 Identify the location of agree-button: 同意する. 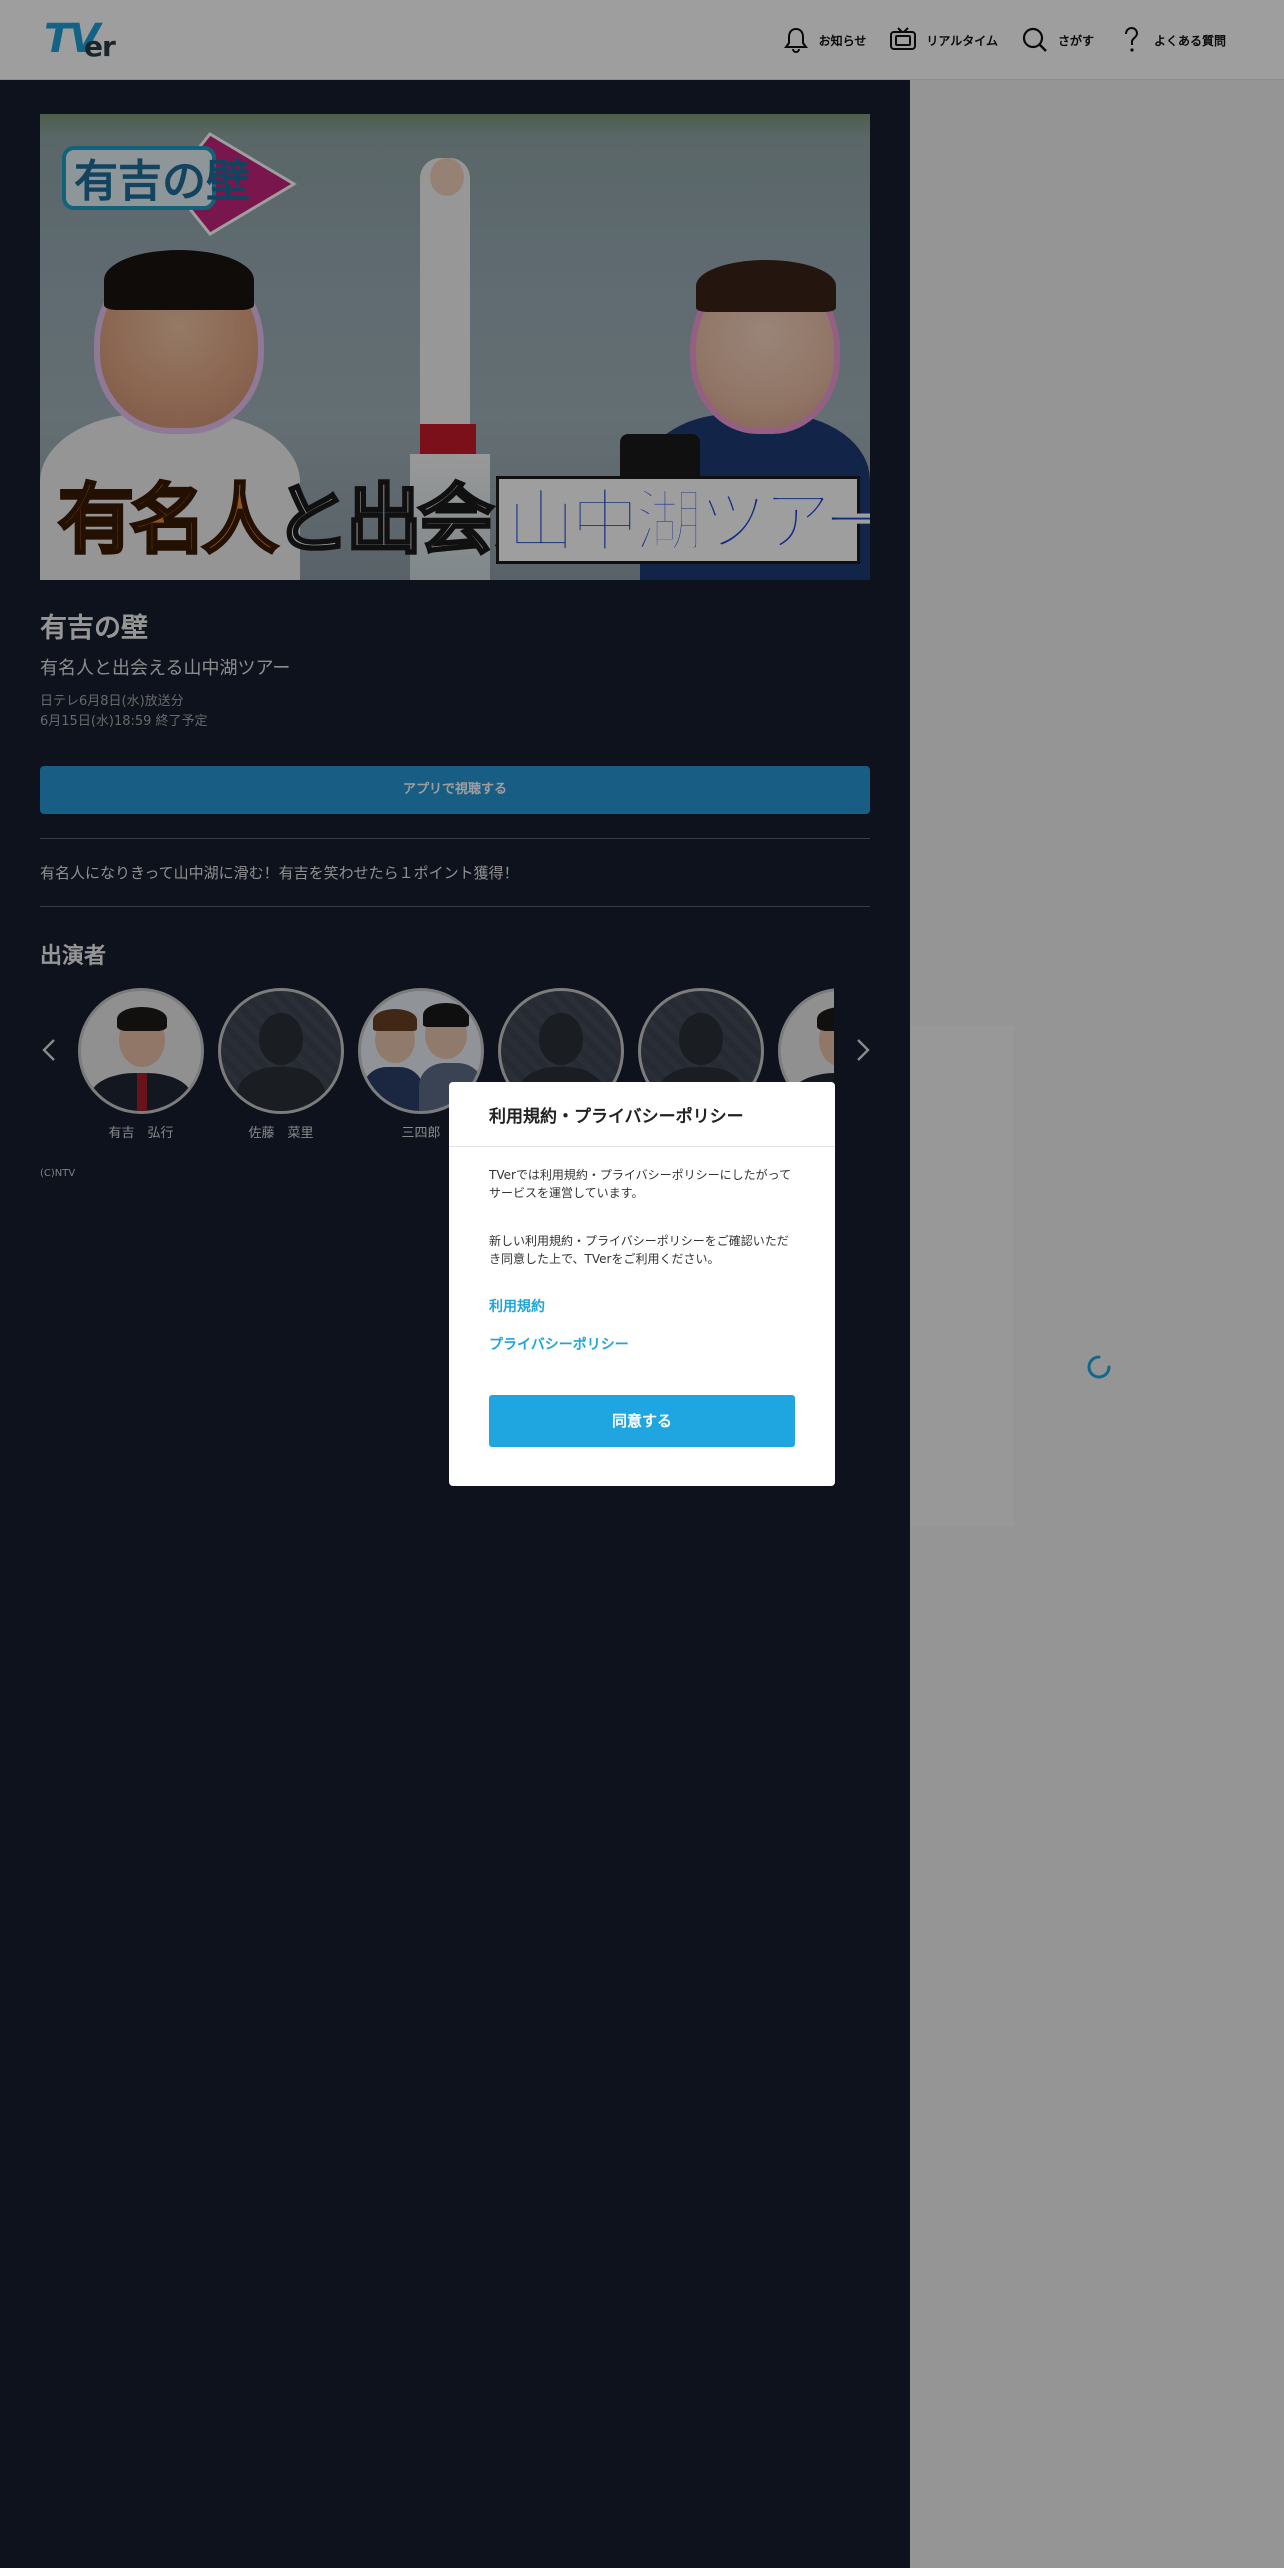
(642, 1421).